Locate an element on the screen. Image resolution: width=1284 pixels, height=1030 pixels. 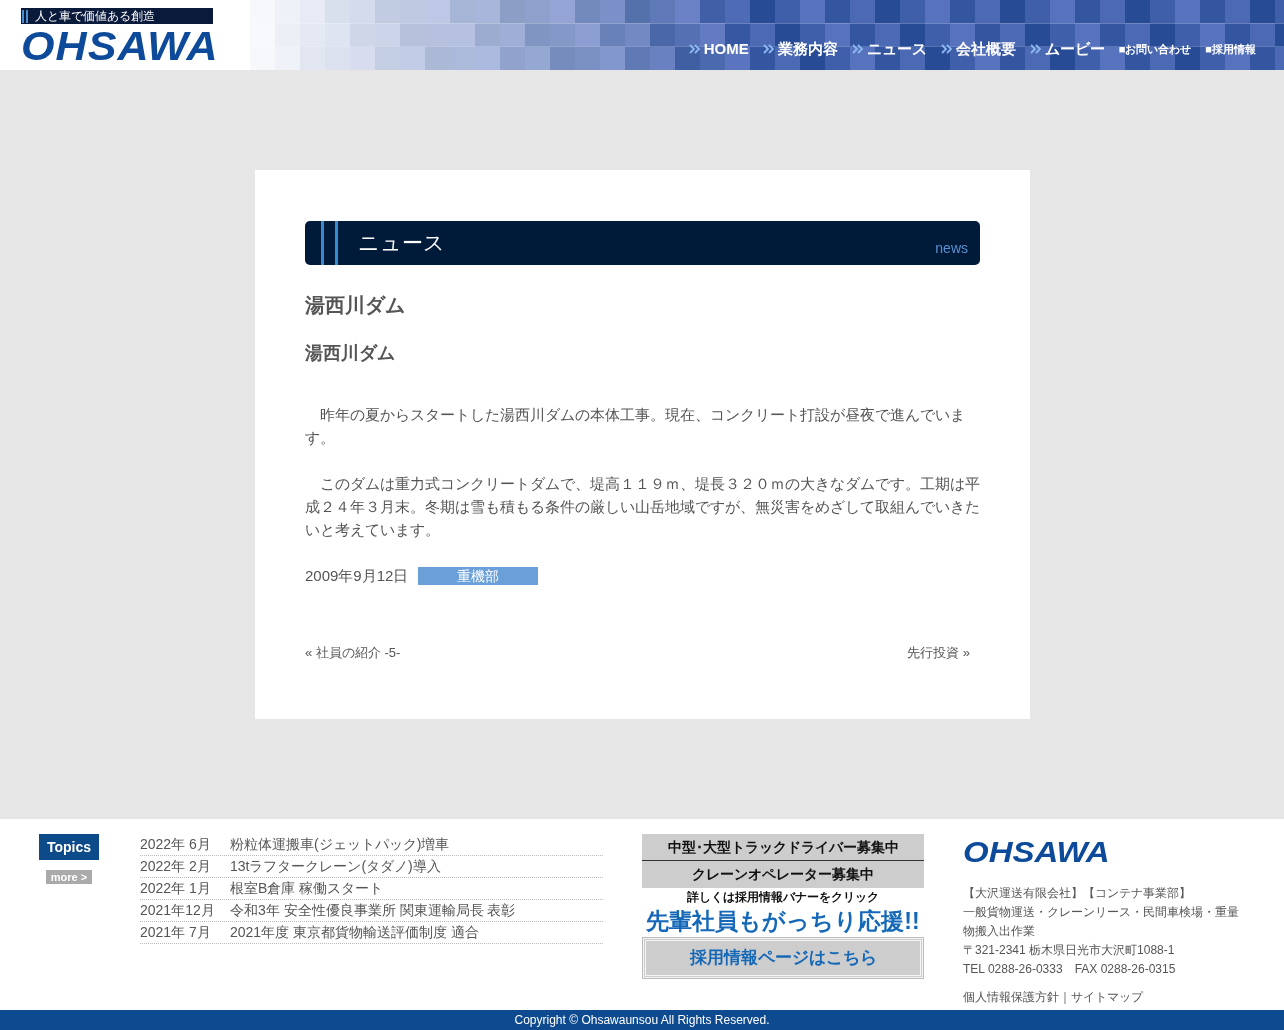
topic-date: 2022年 2月 is located at coordinates (176, 866).